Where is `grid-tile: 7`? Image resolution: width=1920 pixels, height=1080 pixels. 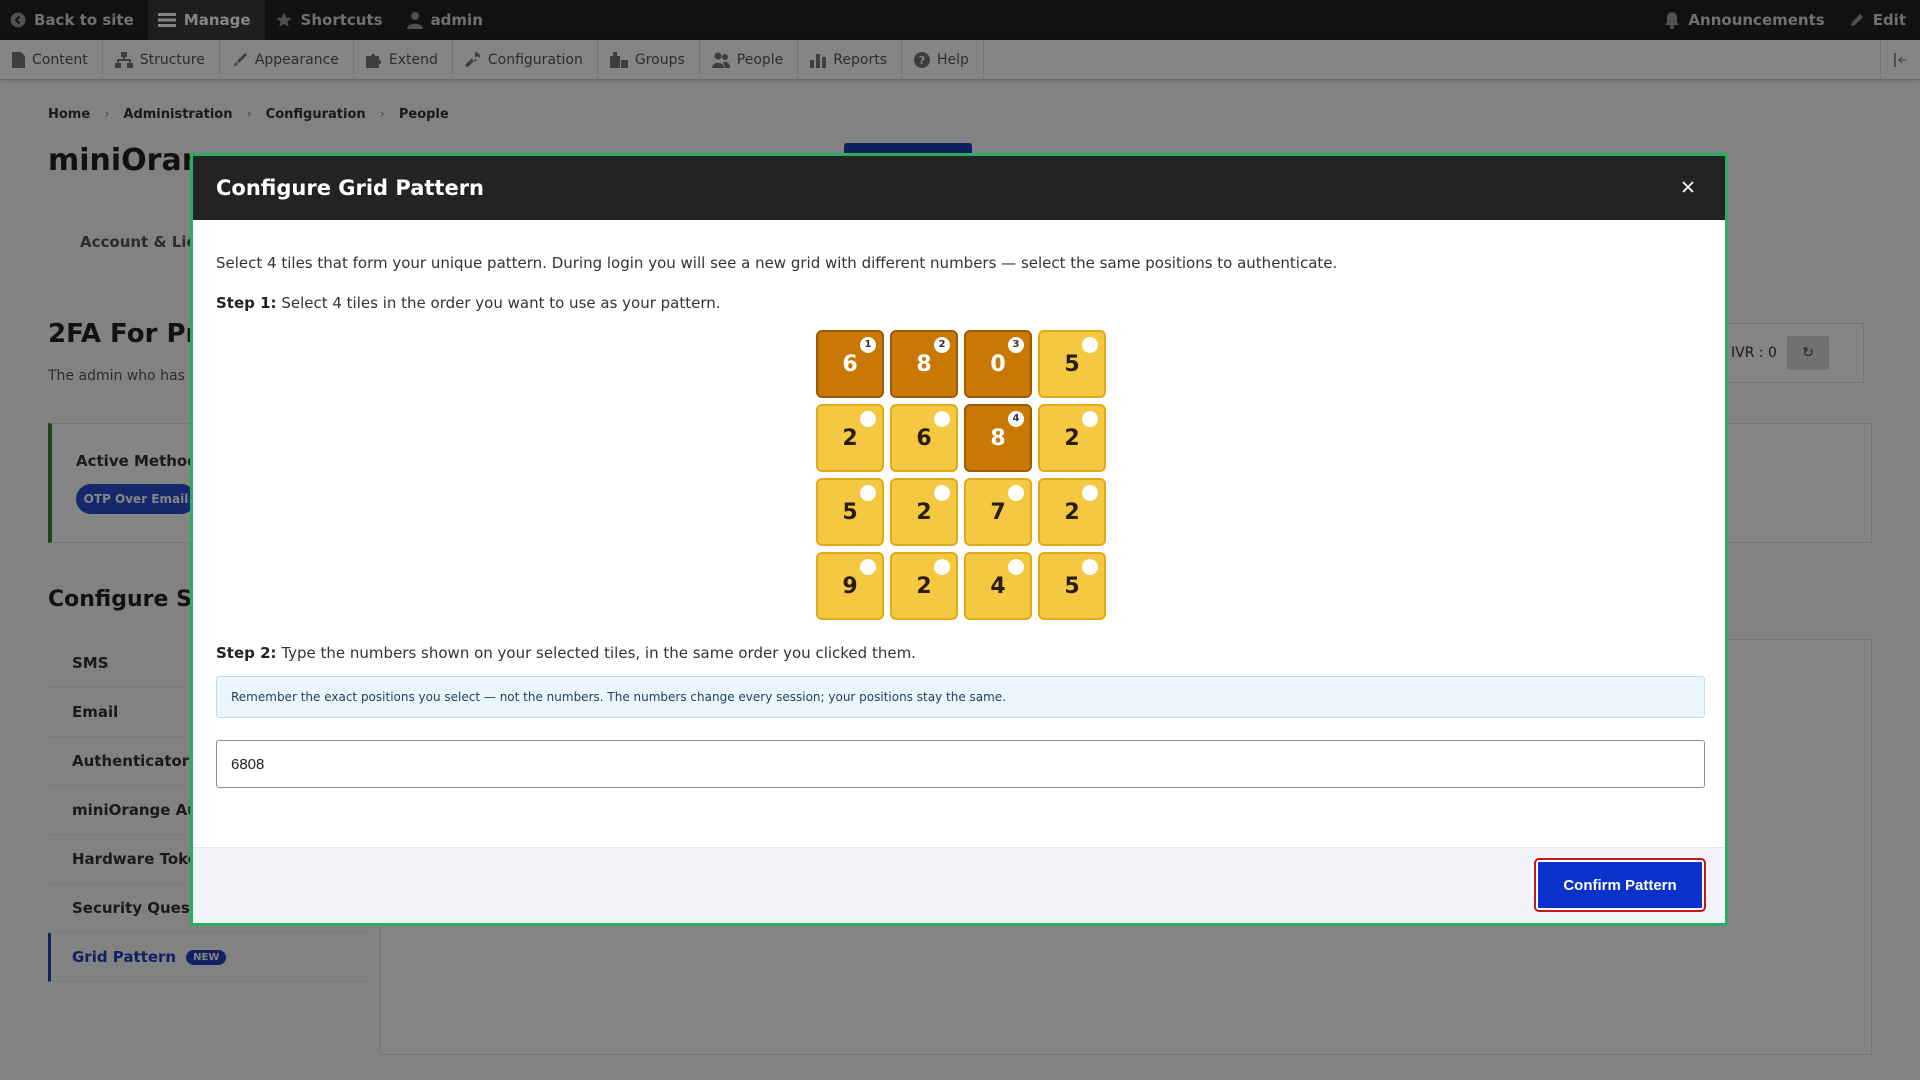 grid-tile: 7 is located at coordinates (998, 512).